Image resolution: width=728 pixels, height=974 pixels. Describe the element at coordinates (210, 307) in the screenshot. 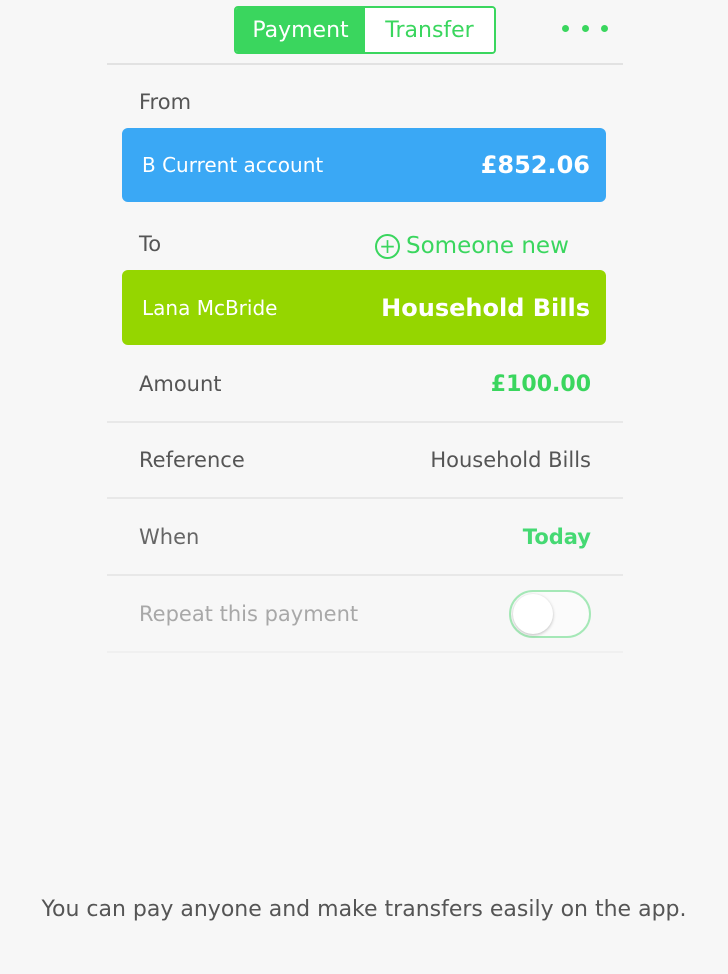

I see `recipient-name: Lana McBride` at that location.